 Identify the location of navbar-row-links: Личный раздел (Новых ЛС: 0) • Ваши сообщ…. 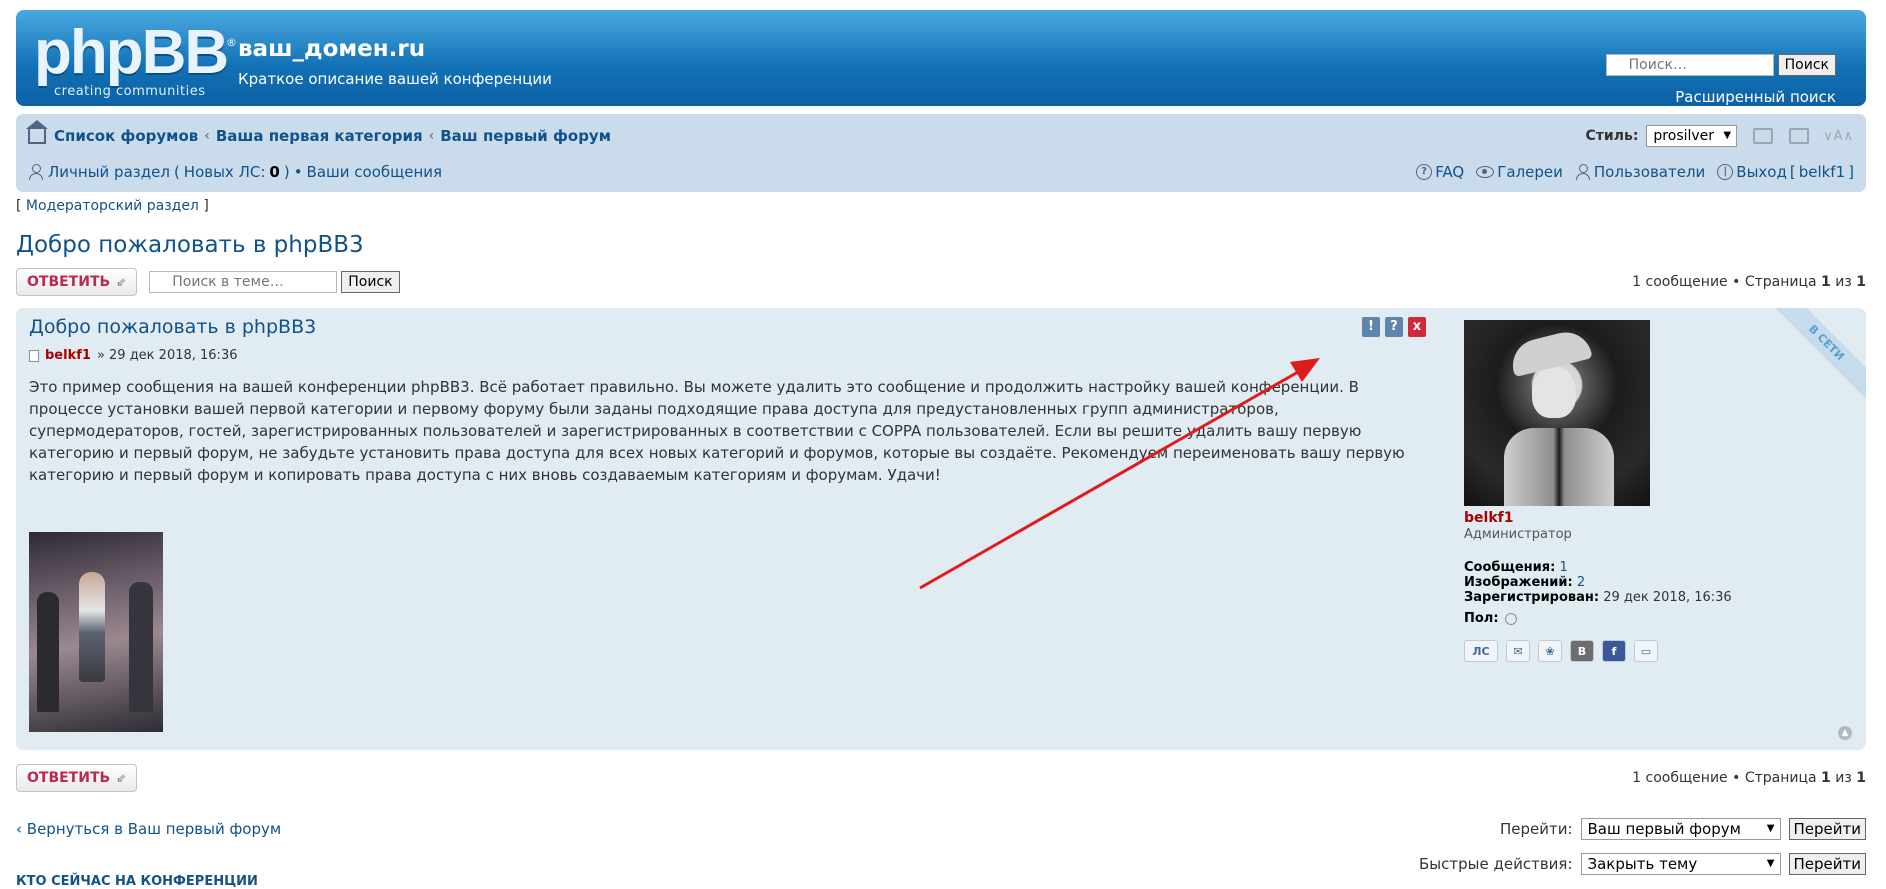
(941, 172).